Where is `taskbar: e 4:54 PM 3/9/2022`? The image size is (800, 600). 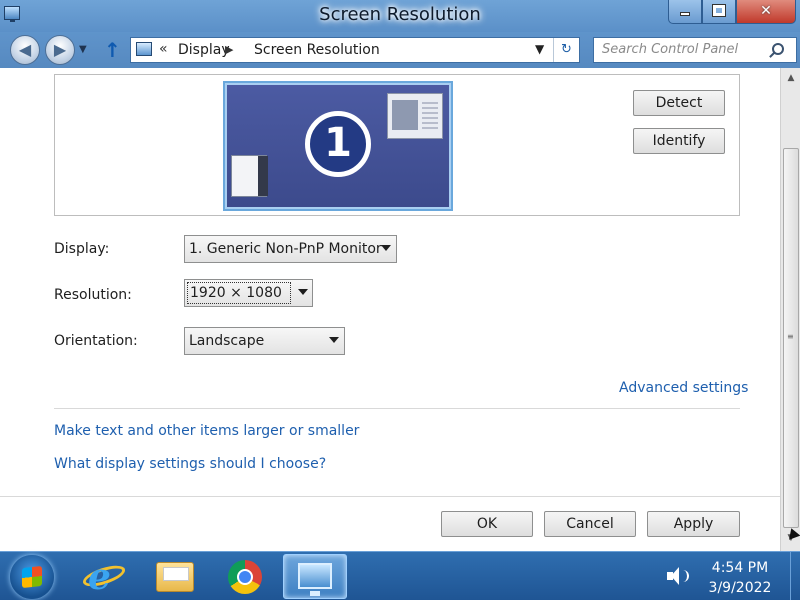
taskbar: e 4:54 PM 3/9/2022 is located at coordinates (400, 575).